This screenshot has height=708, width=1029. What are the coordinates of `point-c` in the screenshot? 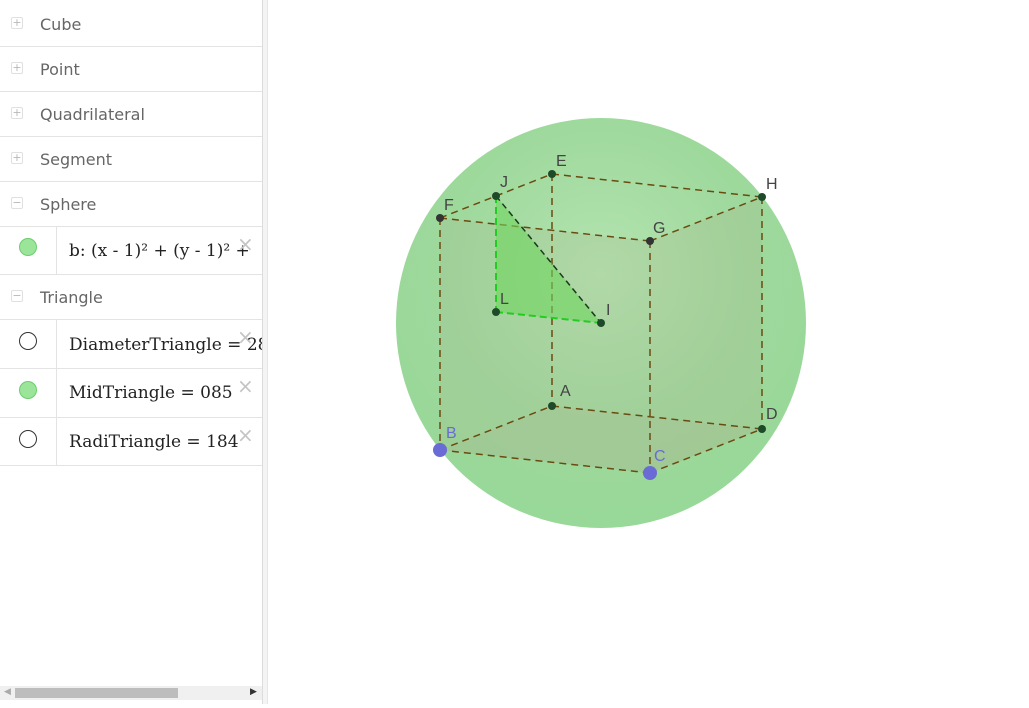 It's located at (650, 473).